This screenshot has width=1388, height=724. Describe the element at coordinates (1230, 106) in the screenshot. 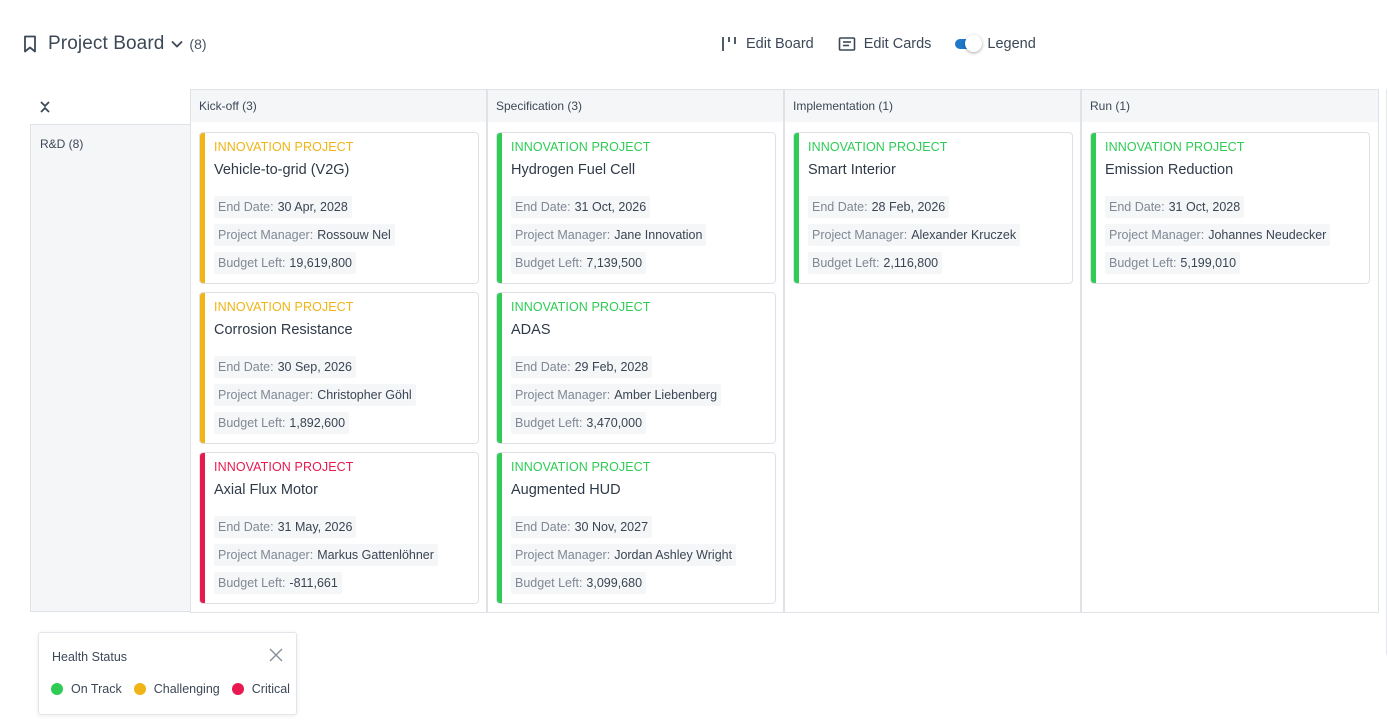

I see `column-header: Run (1)` at that location.